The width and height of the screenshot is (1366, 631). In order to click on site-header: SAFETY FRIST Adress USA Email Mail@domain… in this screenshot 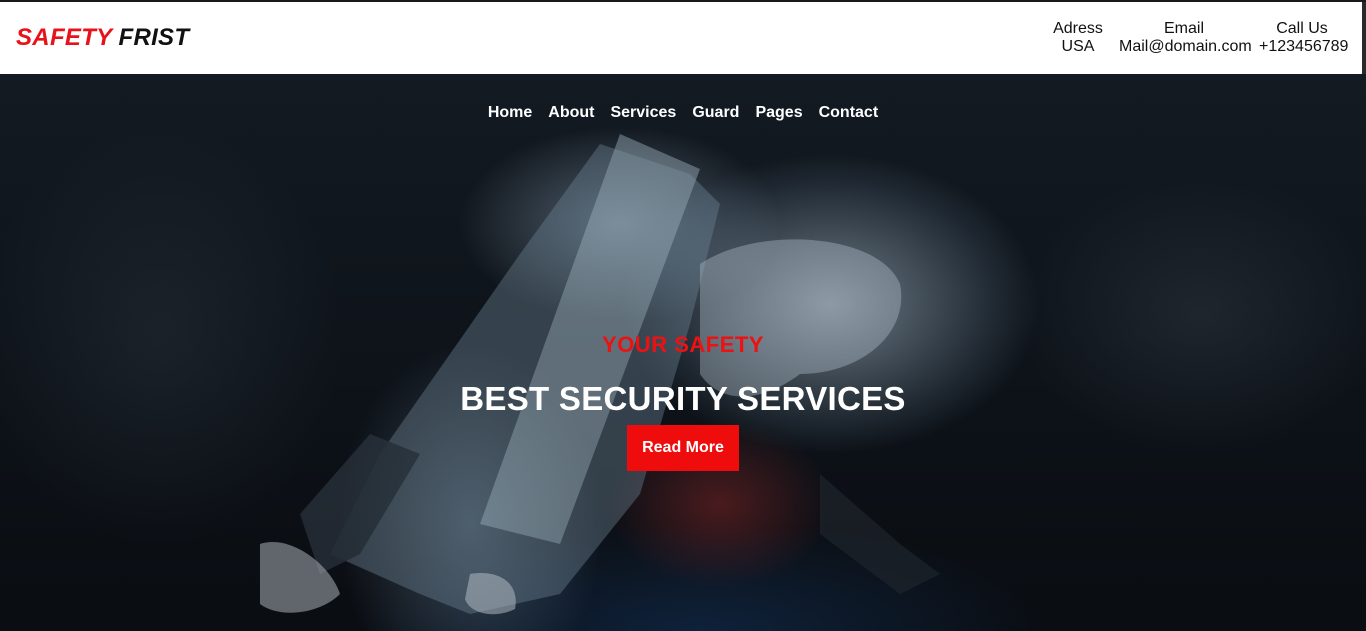, I will do `click(681, 38)`.